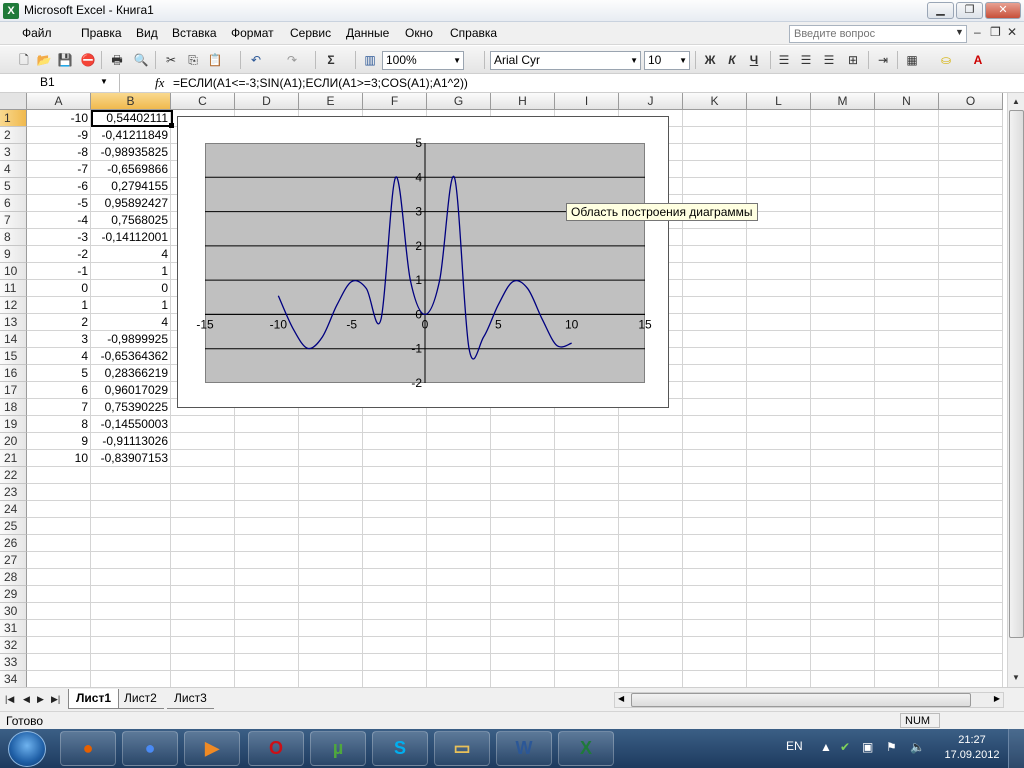 Image resolution: width=1024 pixels, height=768 pixels. What do you see at coordinates (843, 407) in the screenshot?
I see `cell-m18` at bounding box center [843, 407].